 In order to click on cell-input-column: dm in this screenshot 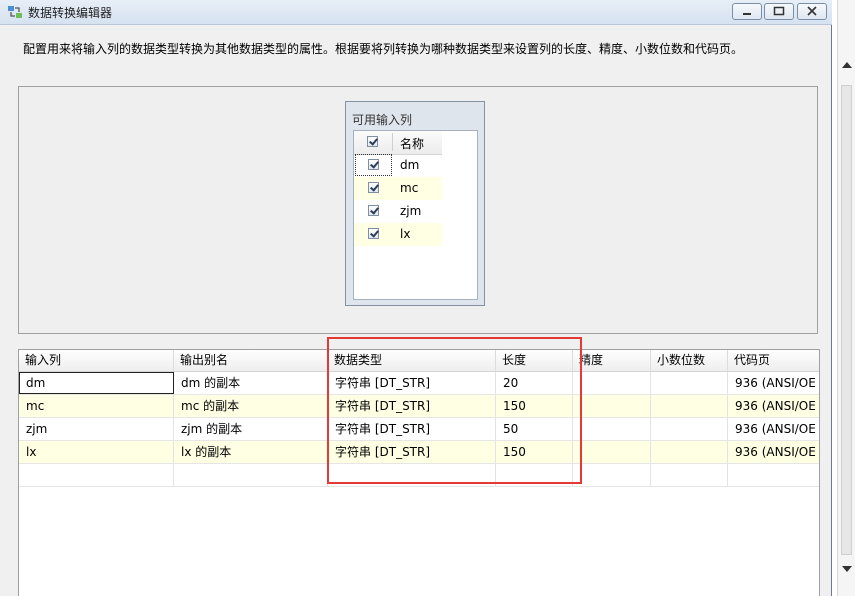, I will do `click(96, 383)`.